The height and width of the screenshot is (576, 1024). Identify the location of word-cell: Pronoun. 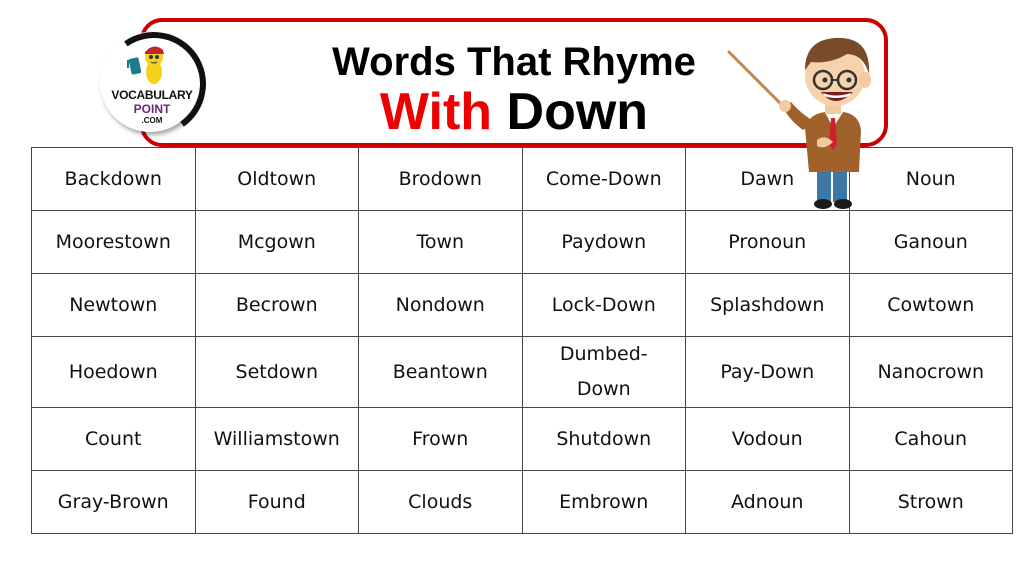
(767, 242).